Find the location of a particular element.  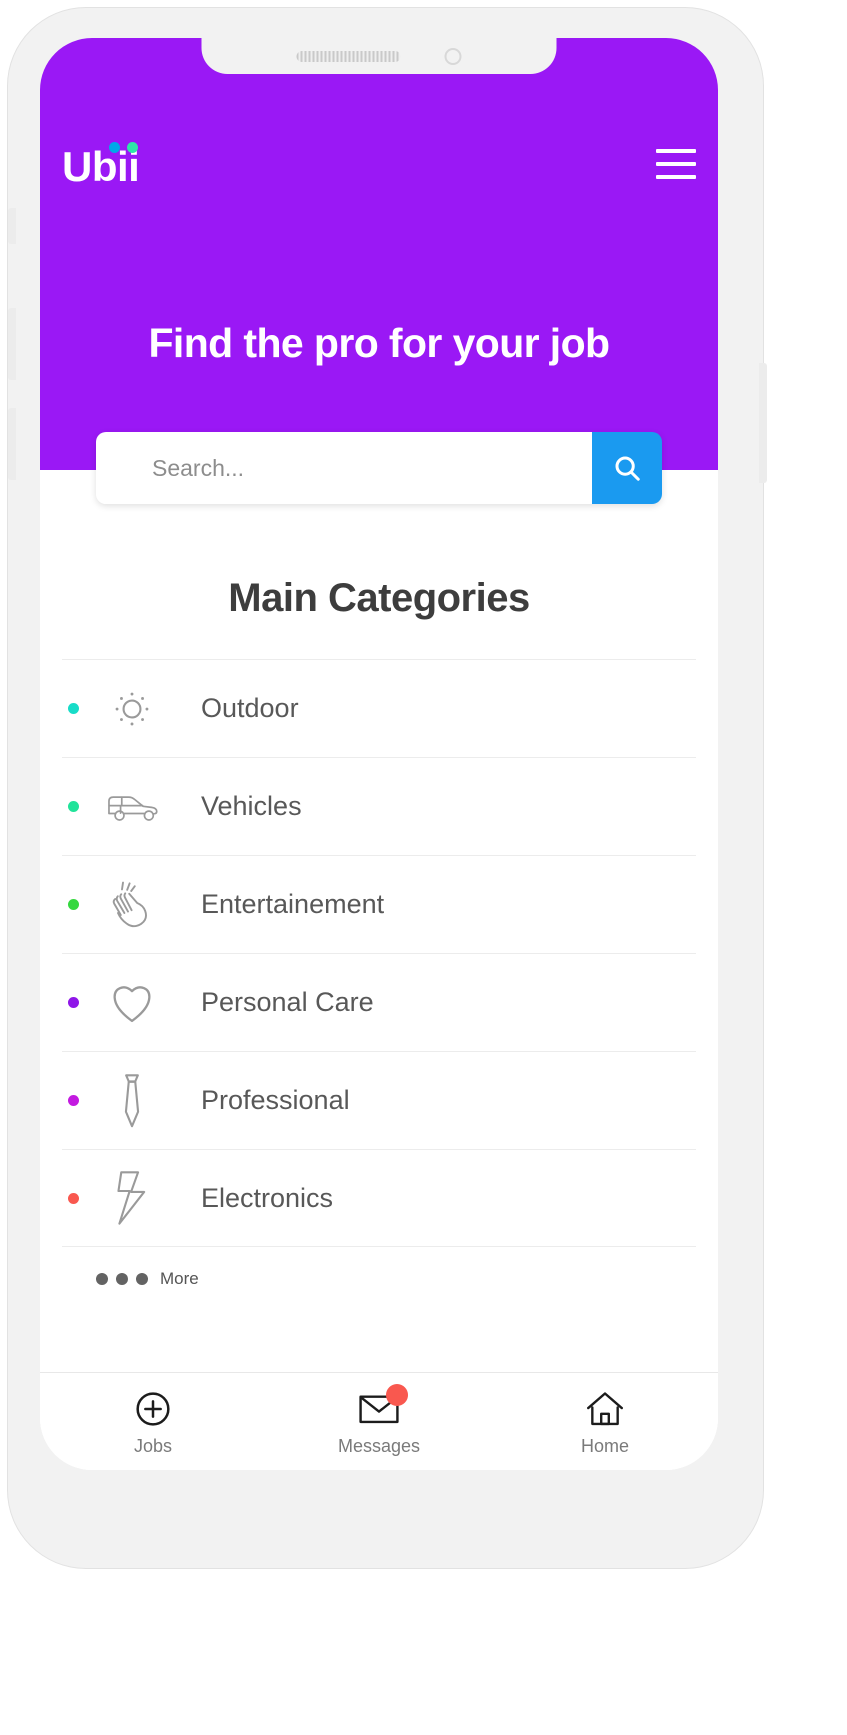

speaker-grille is located at coordinates (348, 56).